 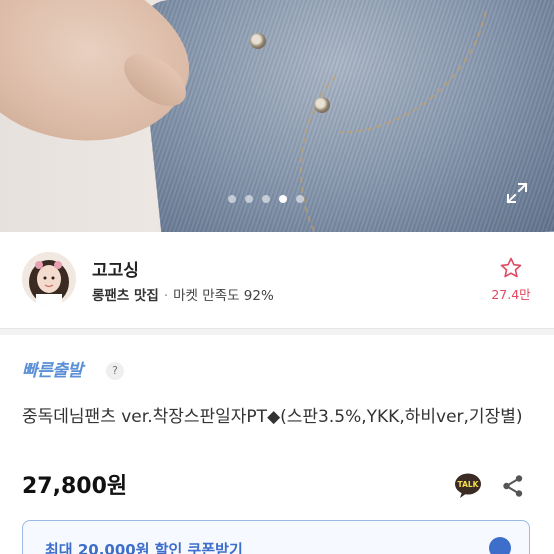 What do you see at coordinates (115, 268) in the screenshot?
I see `seller-name: 고고싱` at bounding box center [115, 268].